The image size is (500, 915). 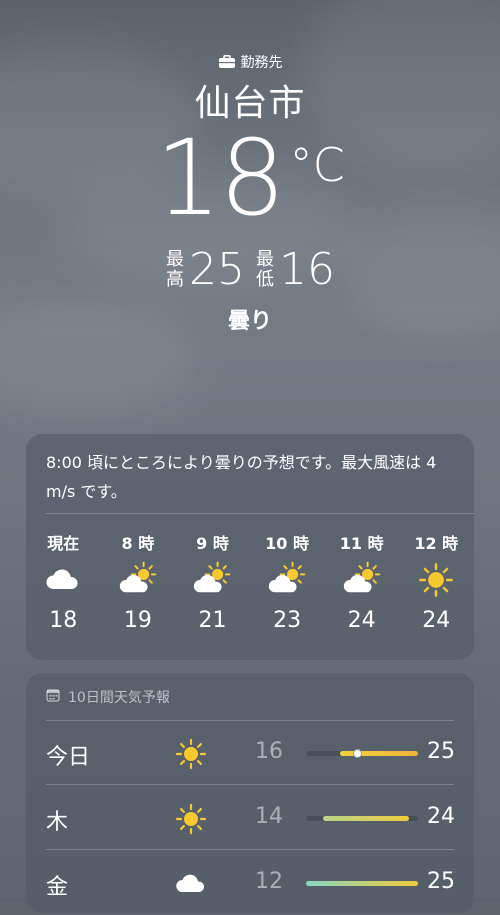 What do you see at coordinates (119, 698) in the screenshot?
I see `ten-day-header-label: 10日間天気予報` at bounding box center [119, 698].